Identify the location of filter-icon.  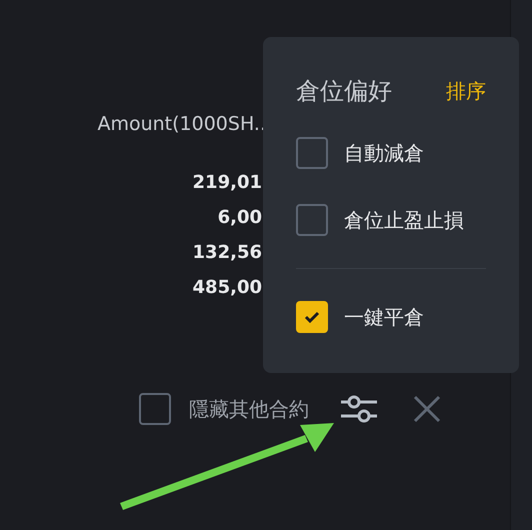
(359, 409).